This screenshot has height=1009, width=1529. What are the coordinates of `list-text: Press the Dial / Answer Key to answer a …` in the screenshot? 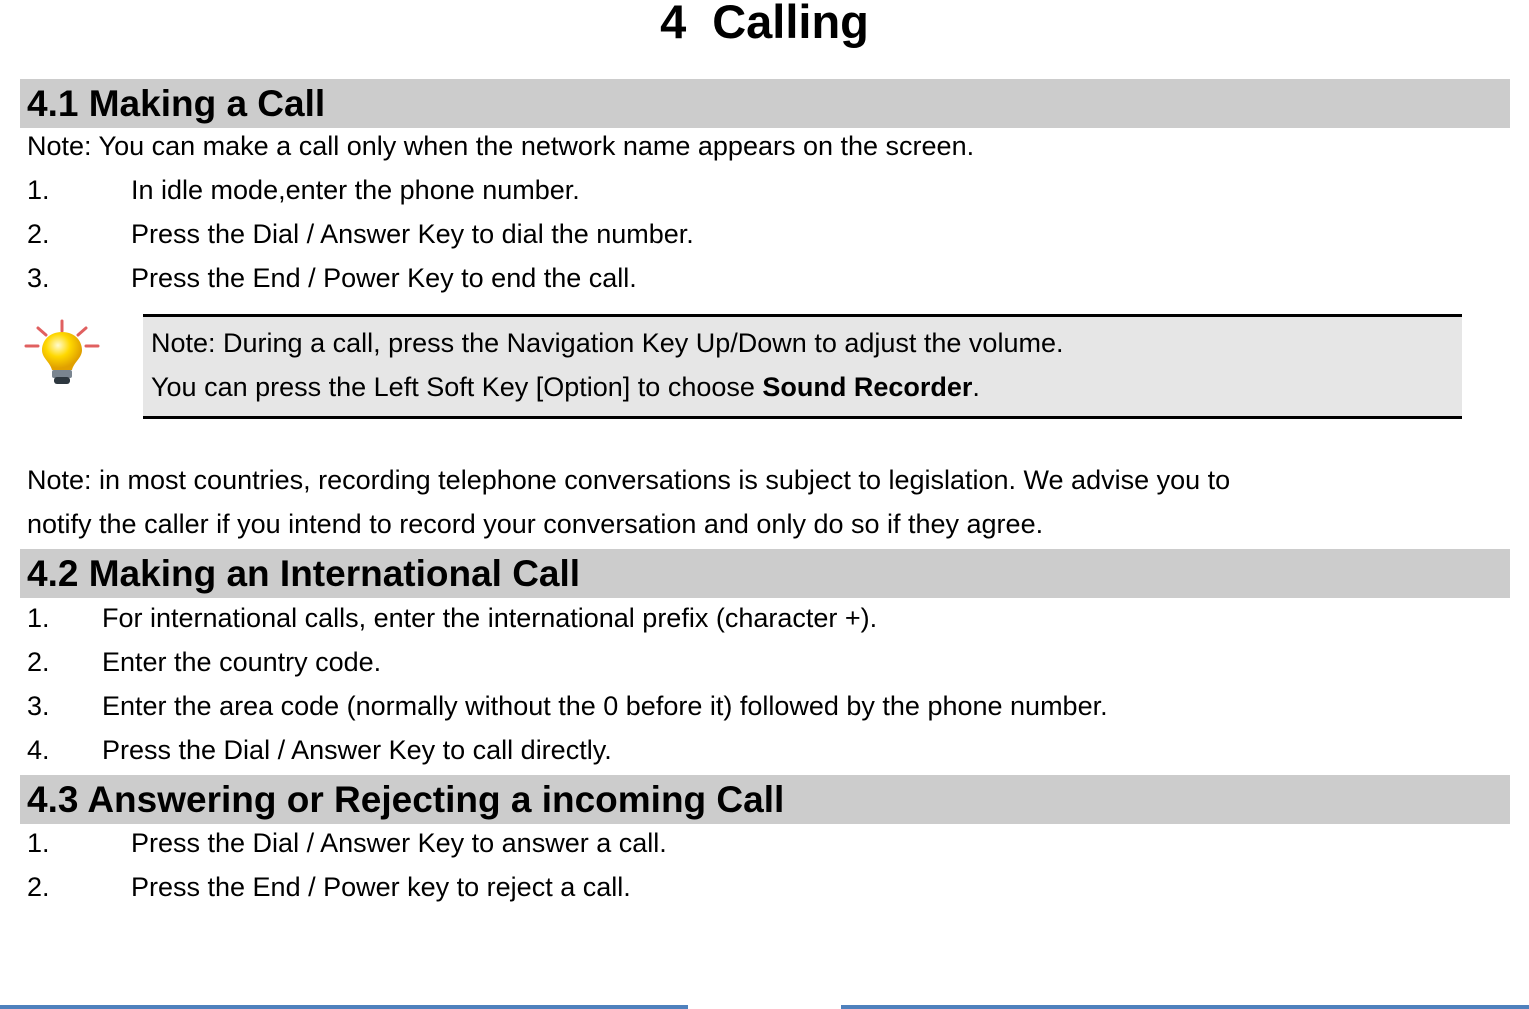 It's located at (399, 843).